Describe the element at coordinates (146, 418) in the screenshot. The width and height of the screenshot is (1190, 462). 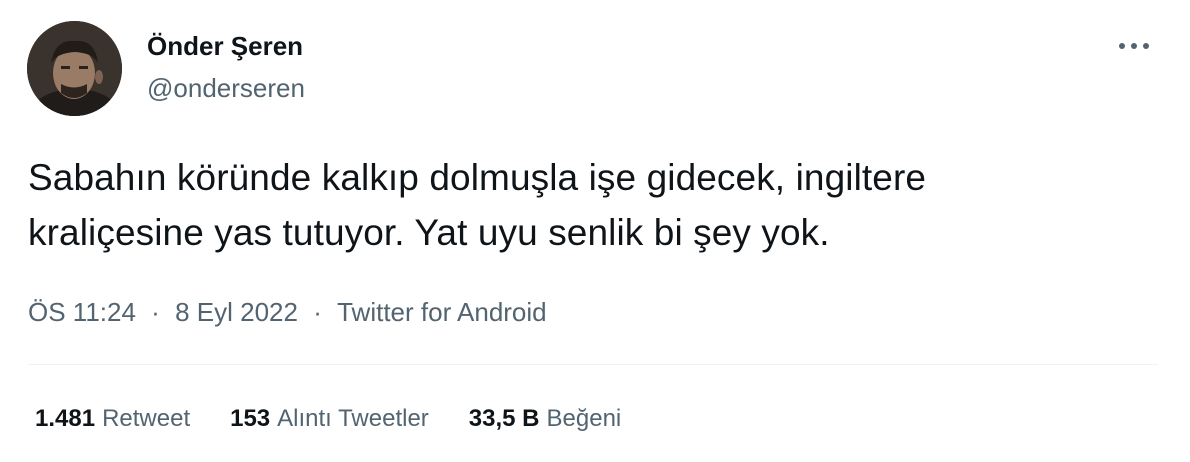
I see `retweets-label: Retweet` at that location.